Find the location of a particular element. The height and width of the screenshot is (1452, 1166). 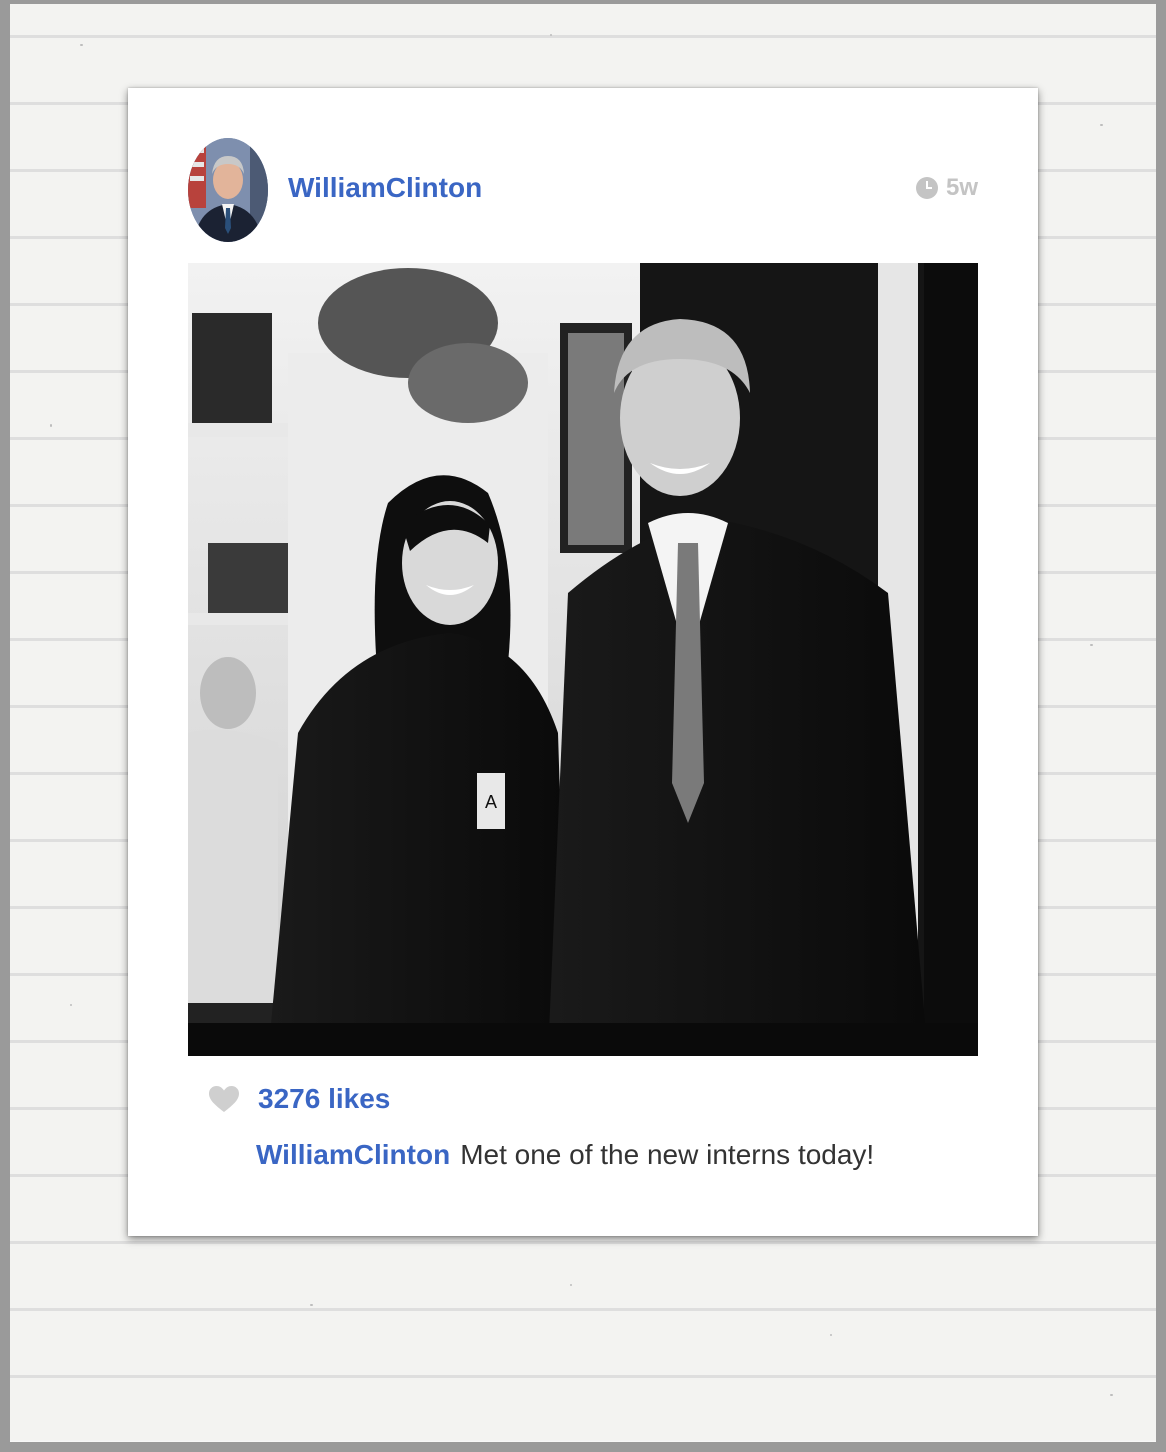

likes-row: 3276 likes is located at coordinates (299, 1099).